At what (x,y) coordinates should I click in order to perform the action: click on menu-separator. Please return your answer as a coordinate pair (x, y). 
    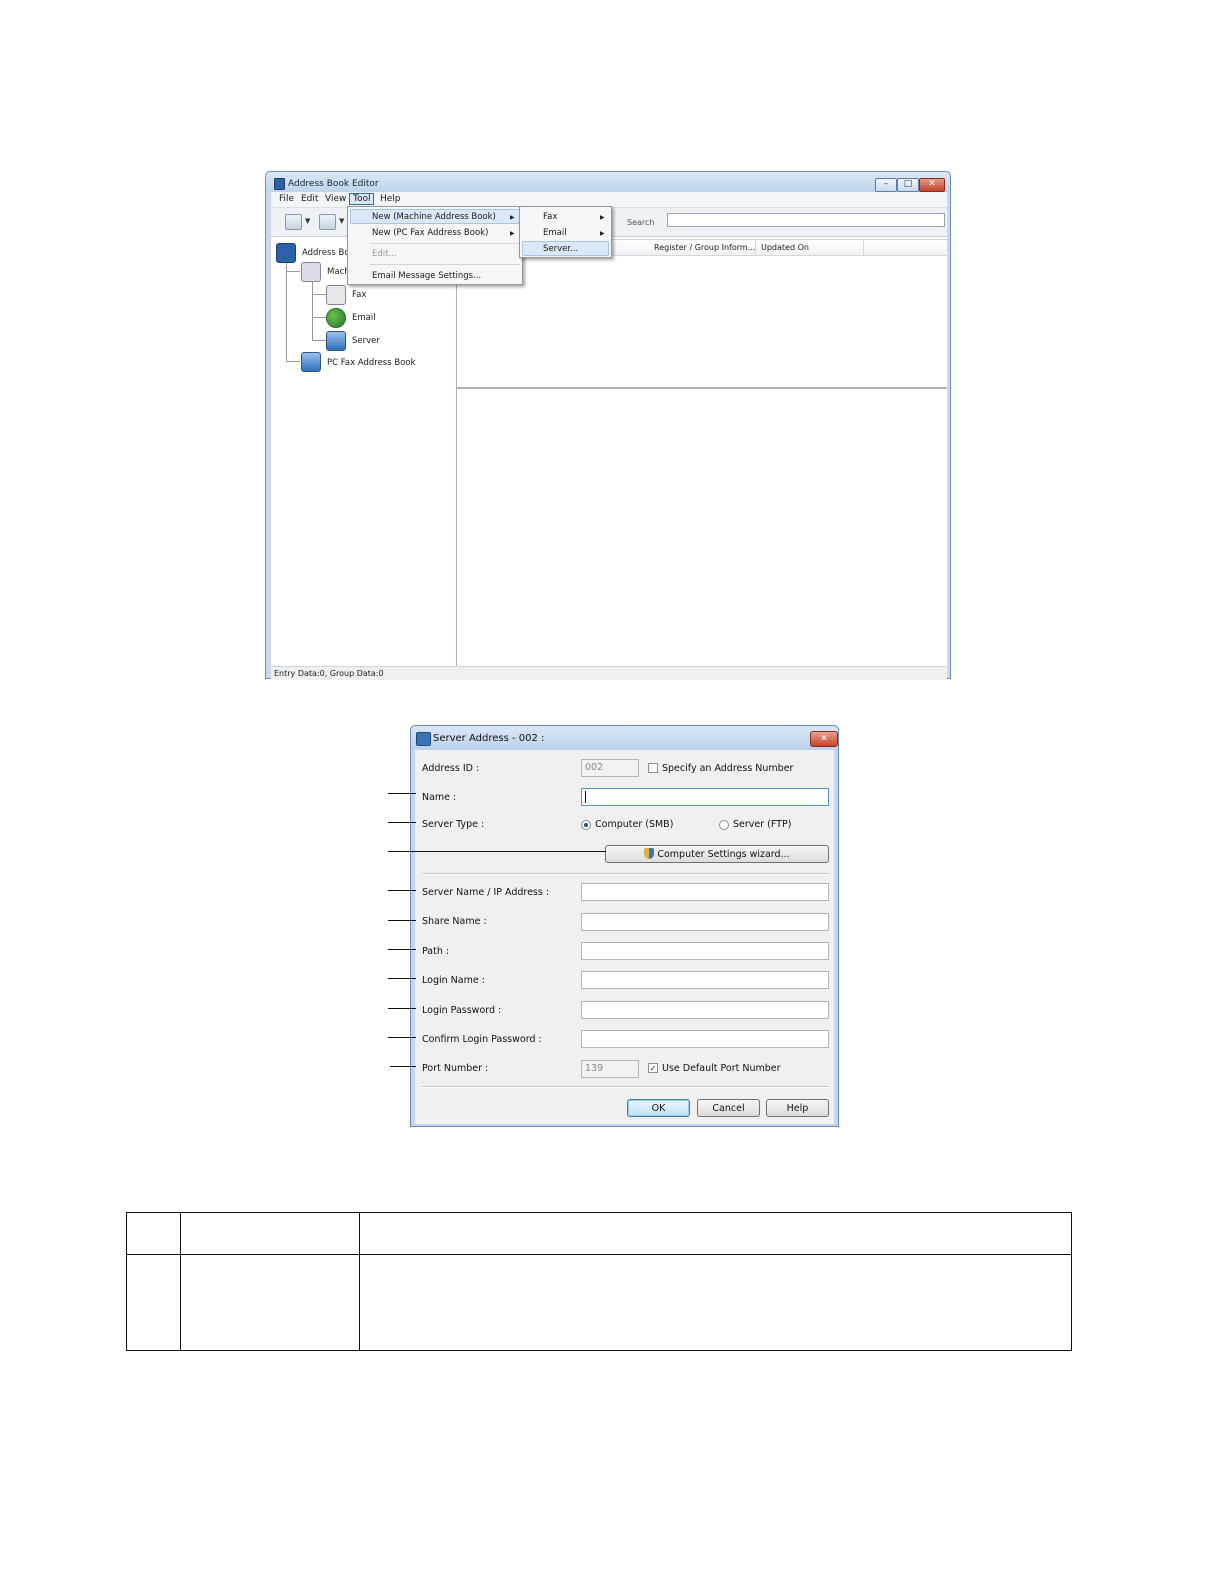
    Looking at the image, I should click on (445, 264).